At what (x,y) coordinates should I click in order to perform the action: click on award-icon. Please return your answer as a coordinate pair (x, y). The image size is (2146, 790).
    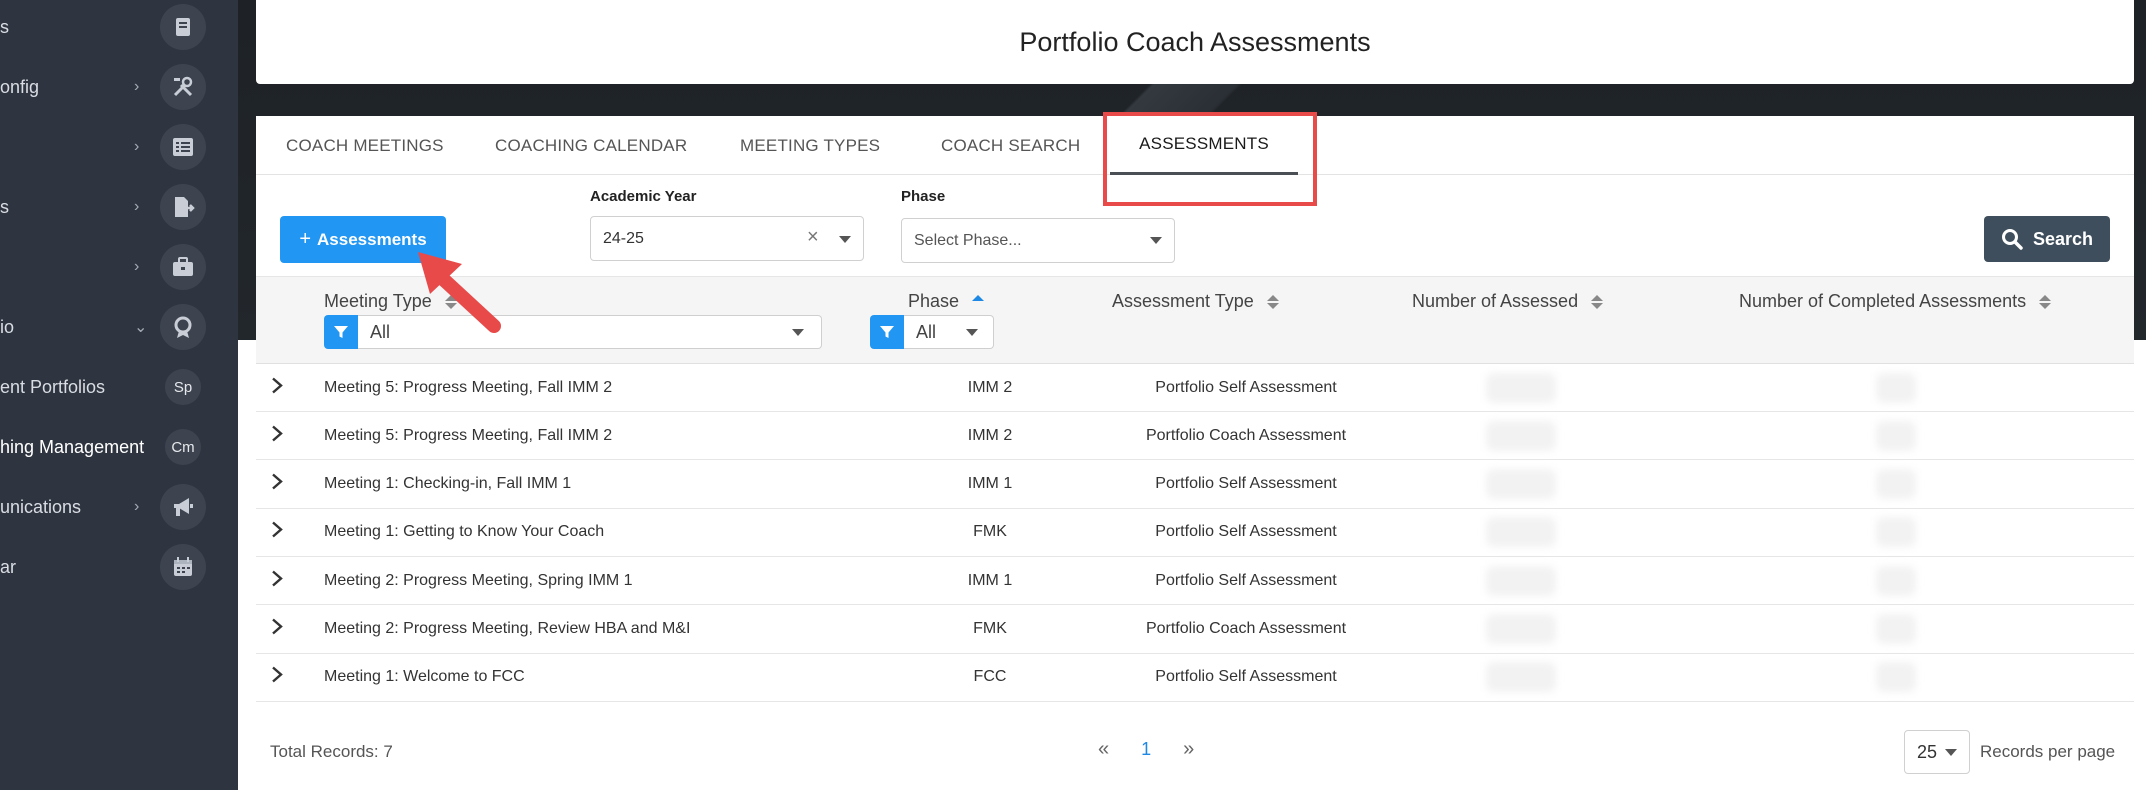
    Looking at the image, I should click on (183, 327).